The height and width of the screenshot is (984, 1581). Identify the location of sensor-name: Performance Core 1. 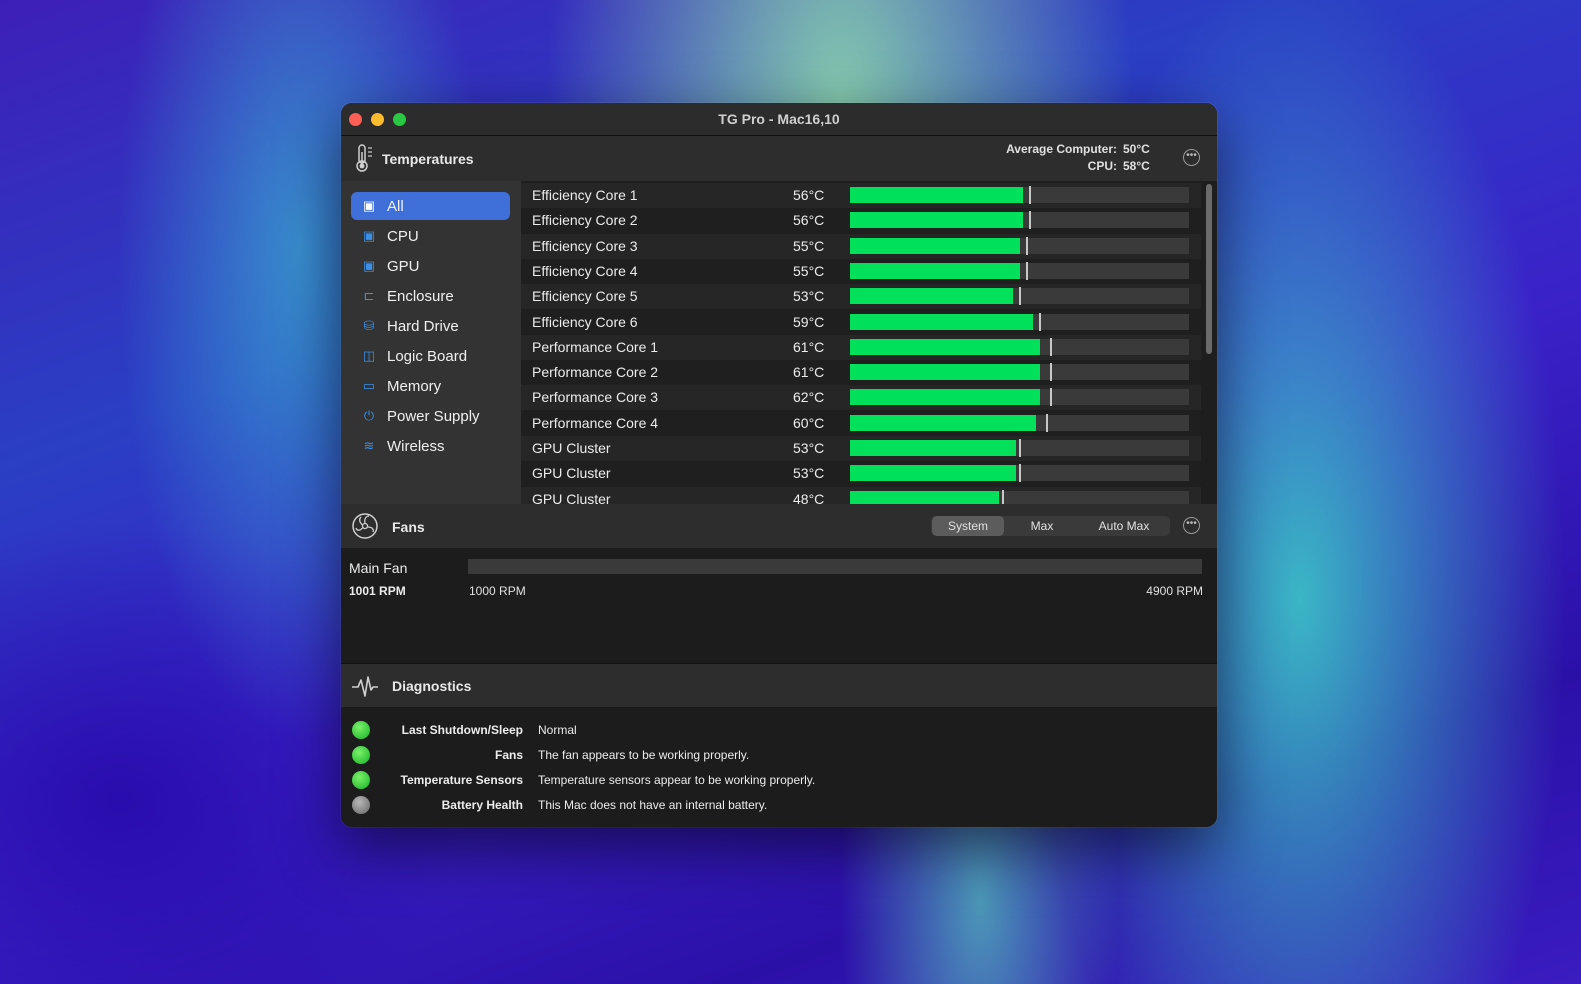
(595, 346).